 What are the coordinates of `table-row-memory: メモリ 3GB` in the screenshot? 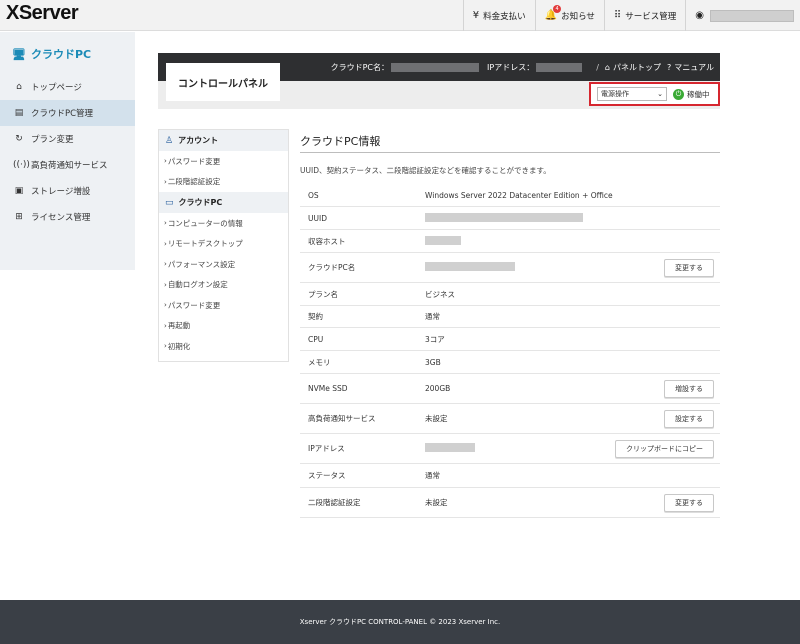 It's located at (510, 362).